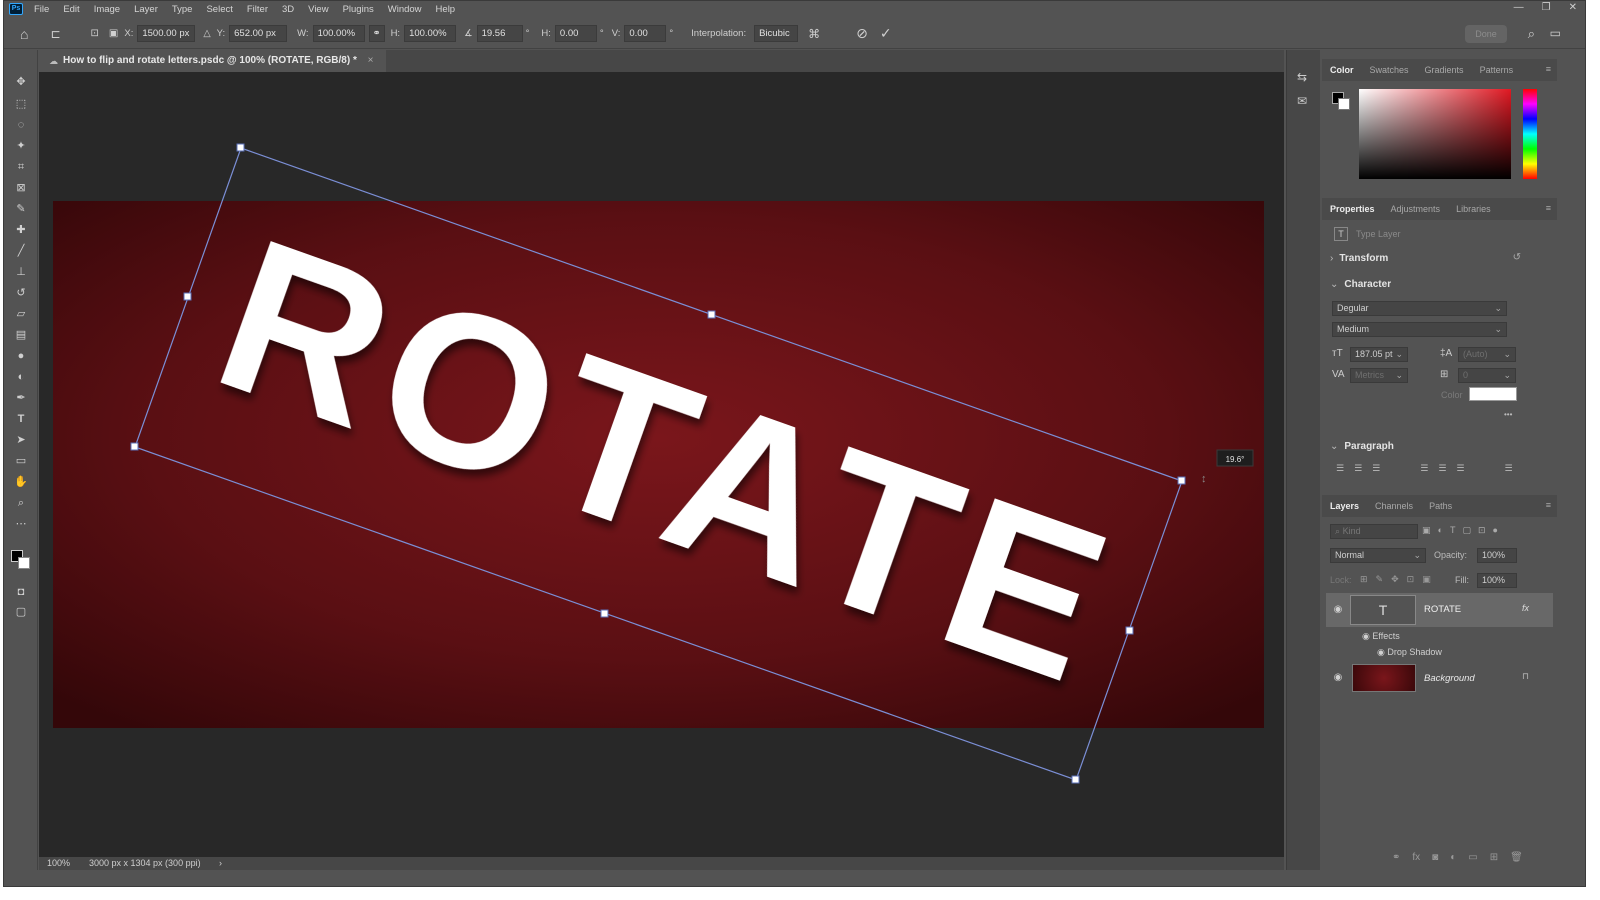  Describe the element at coordinates (1379, 375) in the screenshot. I see `kerning-field: Metrics ⌄` at that location.